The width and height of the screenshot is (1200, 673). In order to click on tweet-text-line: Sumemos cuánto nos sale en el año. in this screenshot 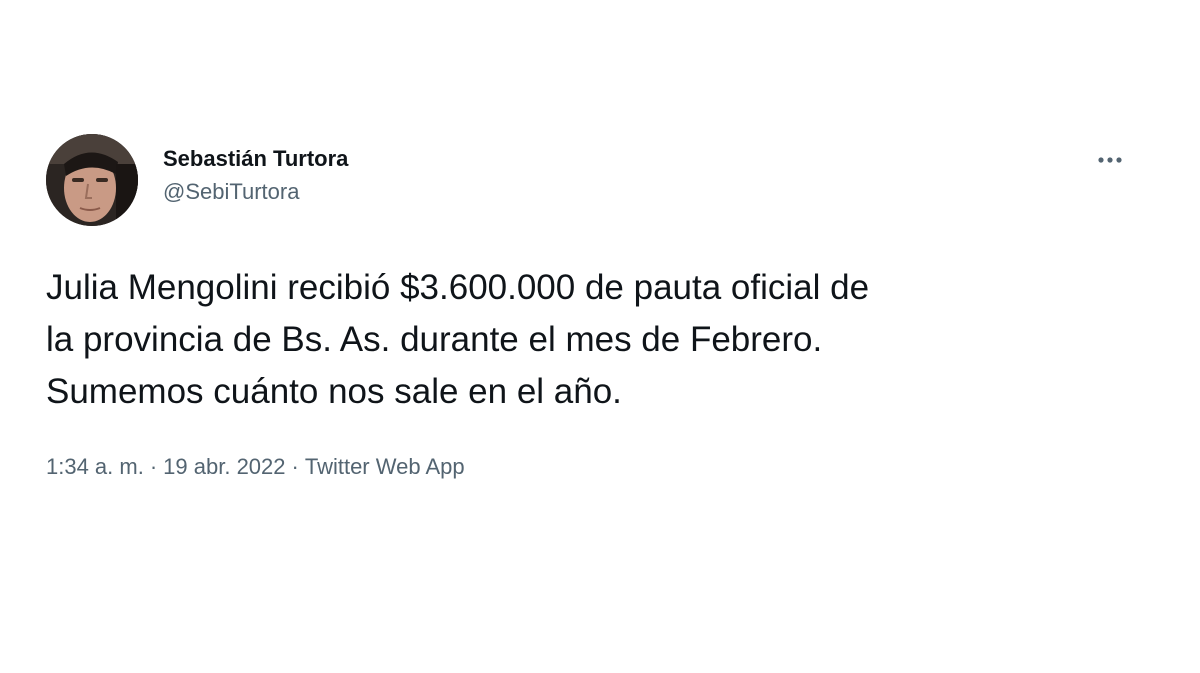, I will do `click(334, 391)`.